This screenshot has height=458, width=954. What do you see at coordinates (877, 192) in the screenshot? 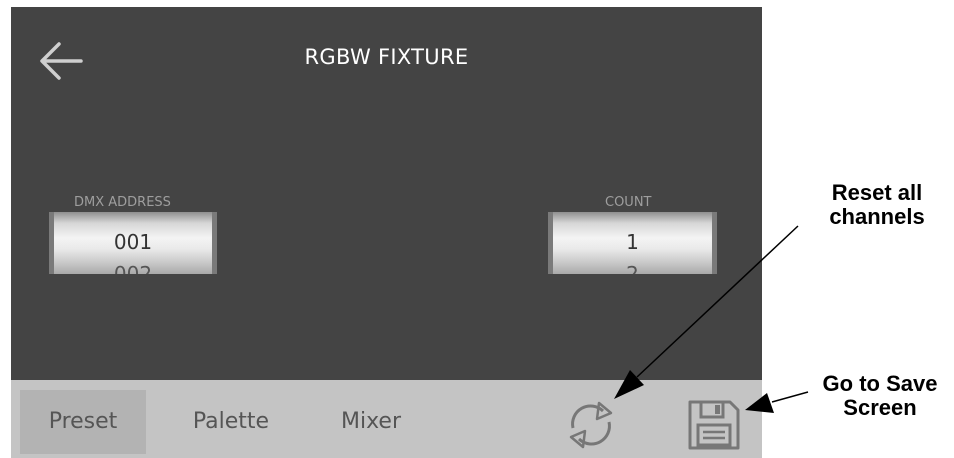
I see `reset-callout-line1: Reset all` at bounding box center [877, 192].